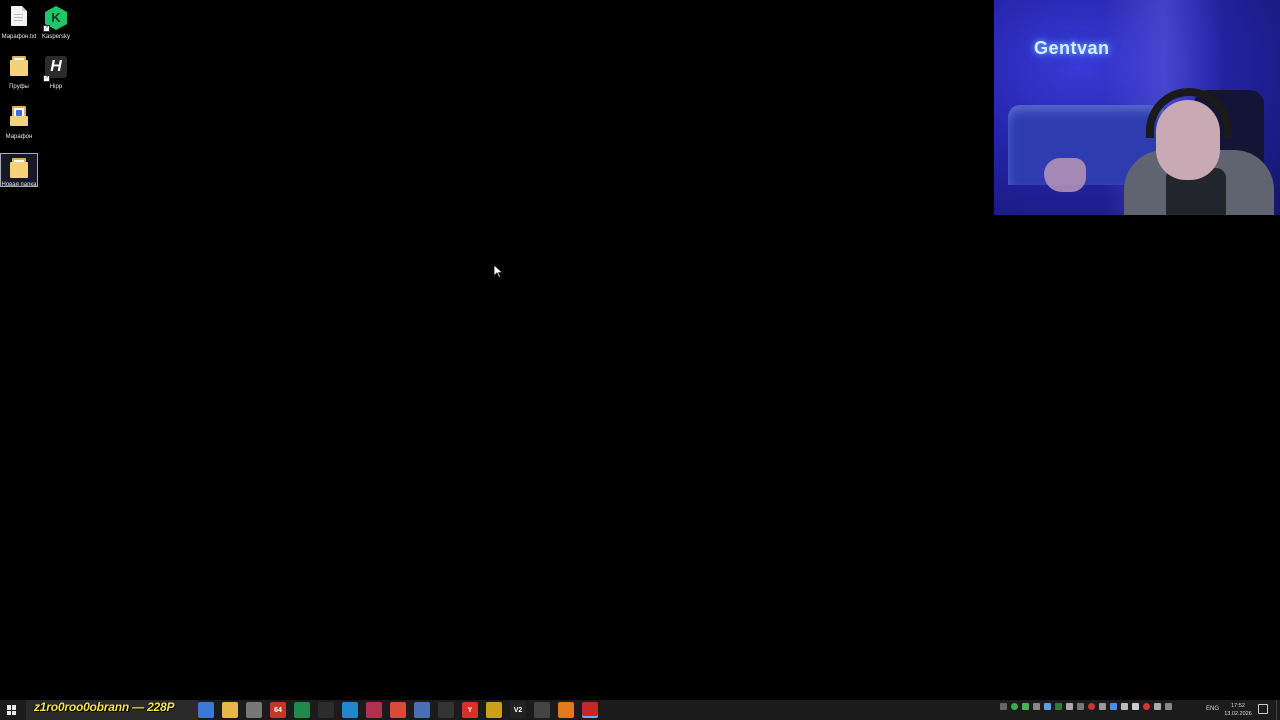  I want to click on windows-logo-icon, so click(12, 710).